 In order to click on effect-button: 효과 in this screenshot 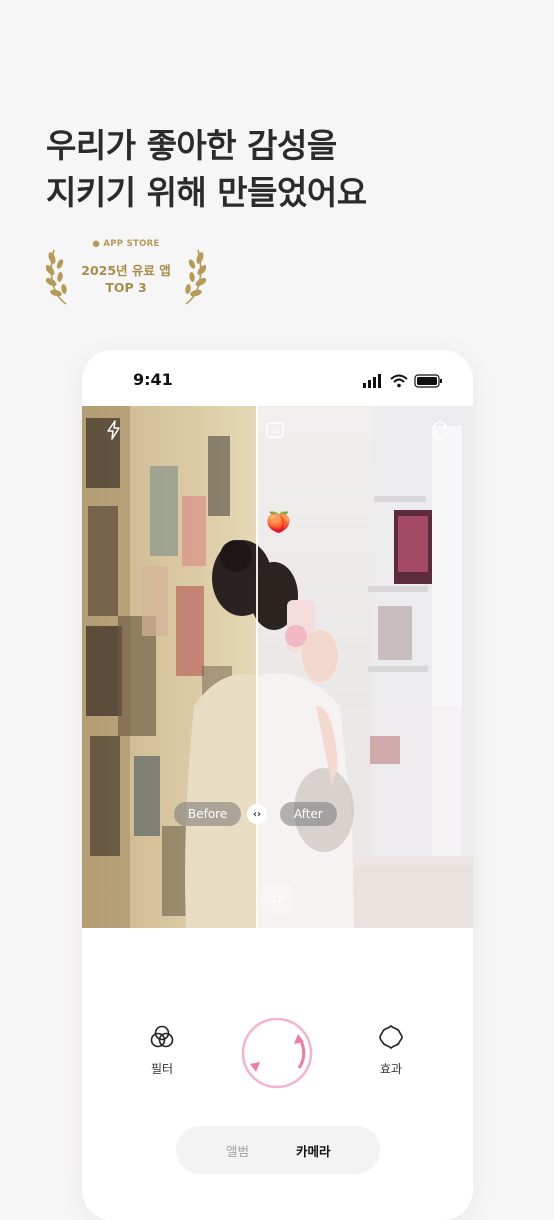, I will do `click(391, 1050)`.